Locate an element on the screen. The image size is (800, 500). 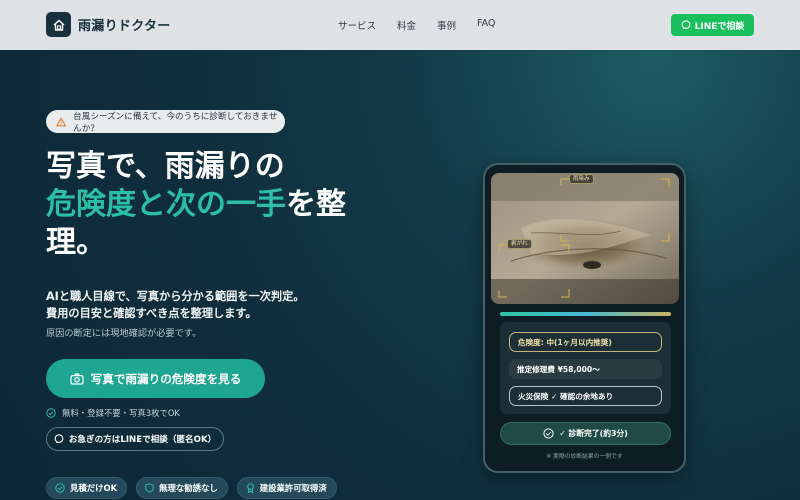
headline-tail2: 理。 is located at coordinates (76, 242).